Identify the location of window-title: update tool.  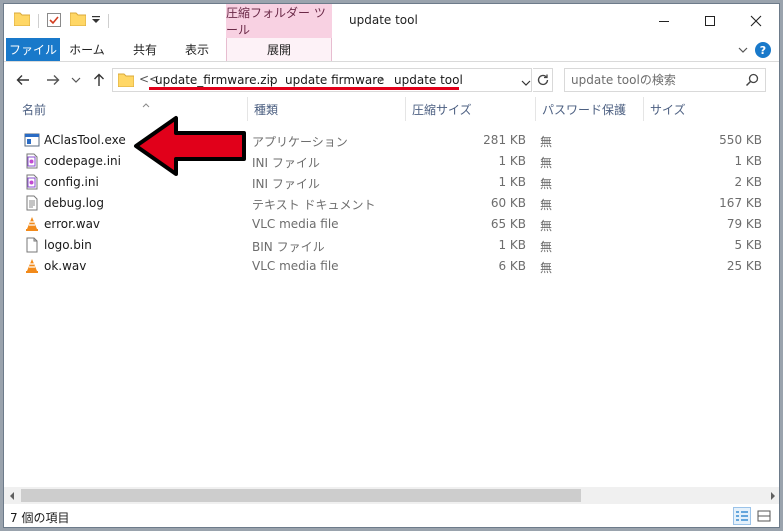
(383, 20).